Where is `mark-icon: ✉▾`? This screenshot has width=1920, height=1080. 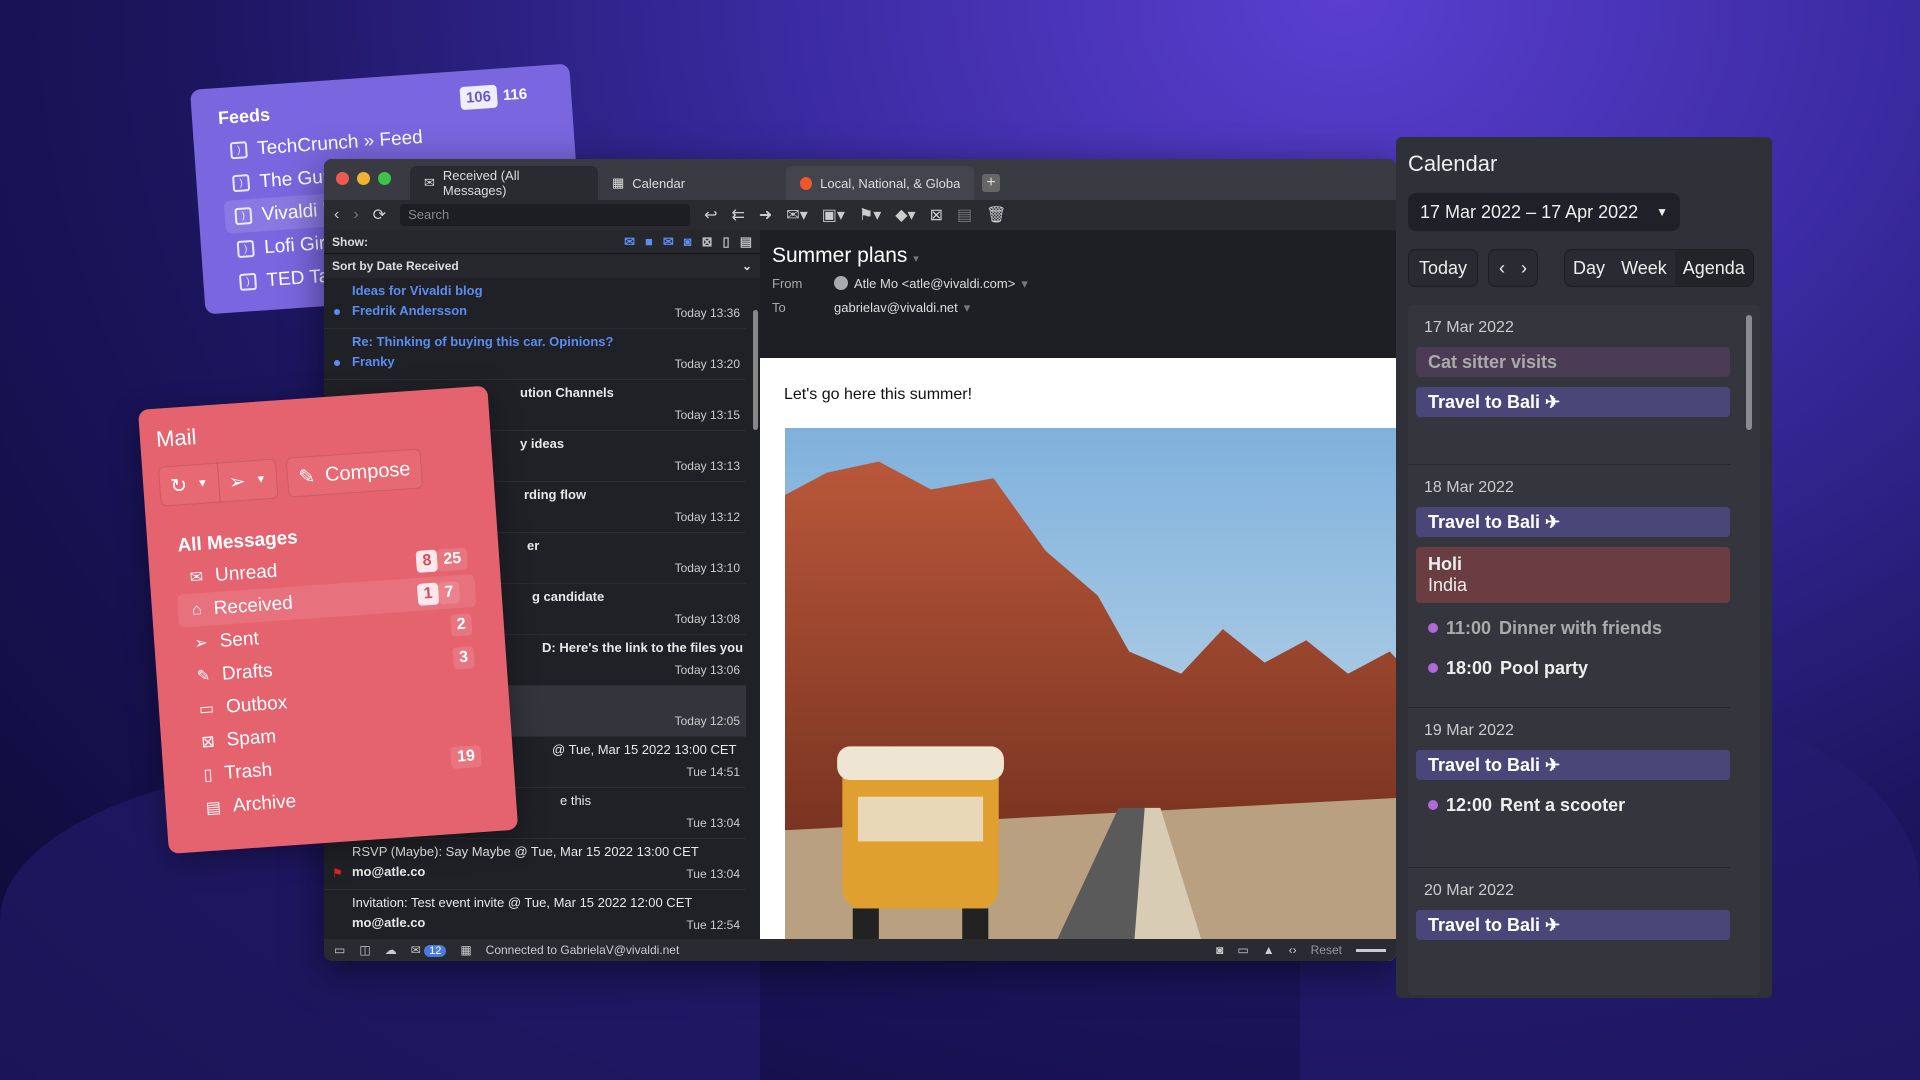
mark-icon: ✉▾ is located at coordinates (796, 215).